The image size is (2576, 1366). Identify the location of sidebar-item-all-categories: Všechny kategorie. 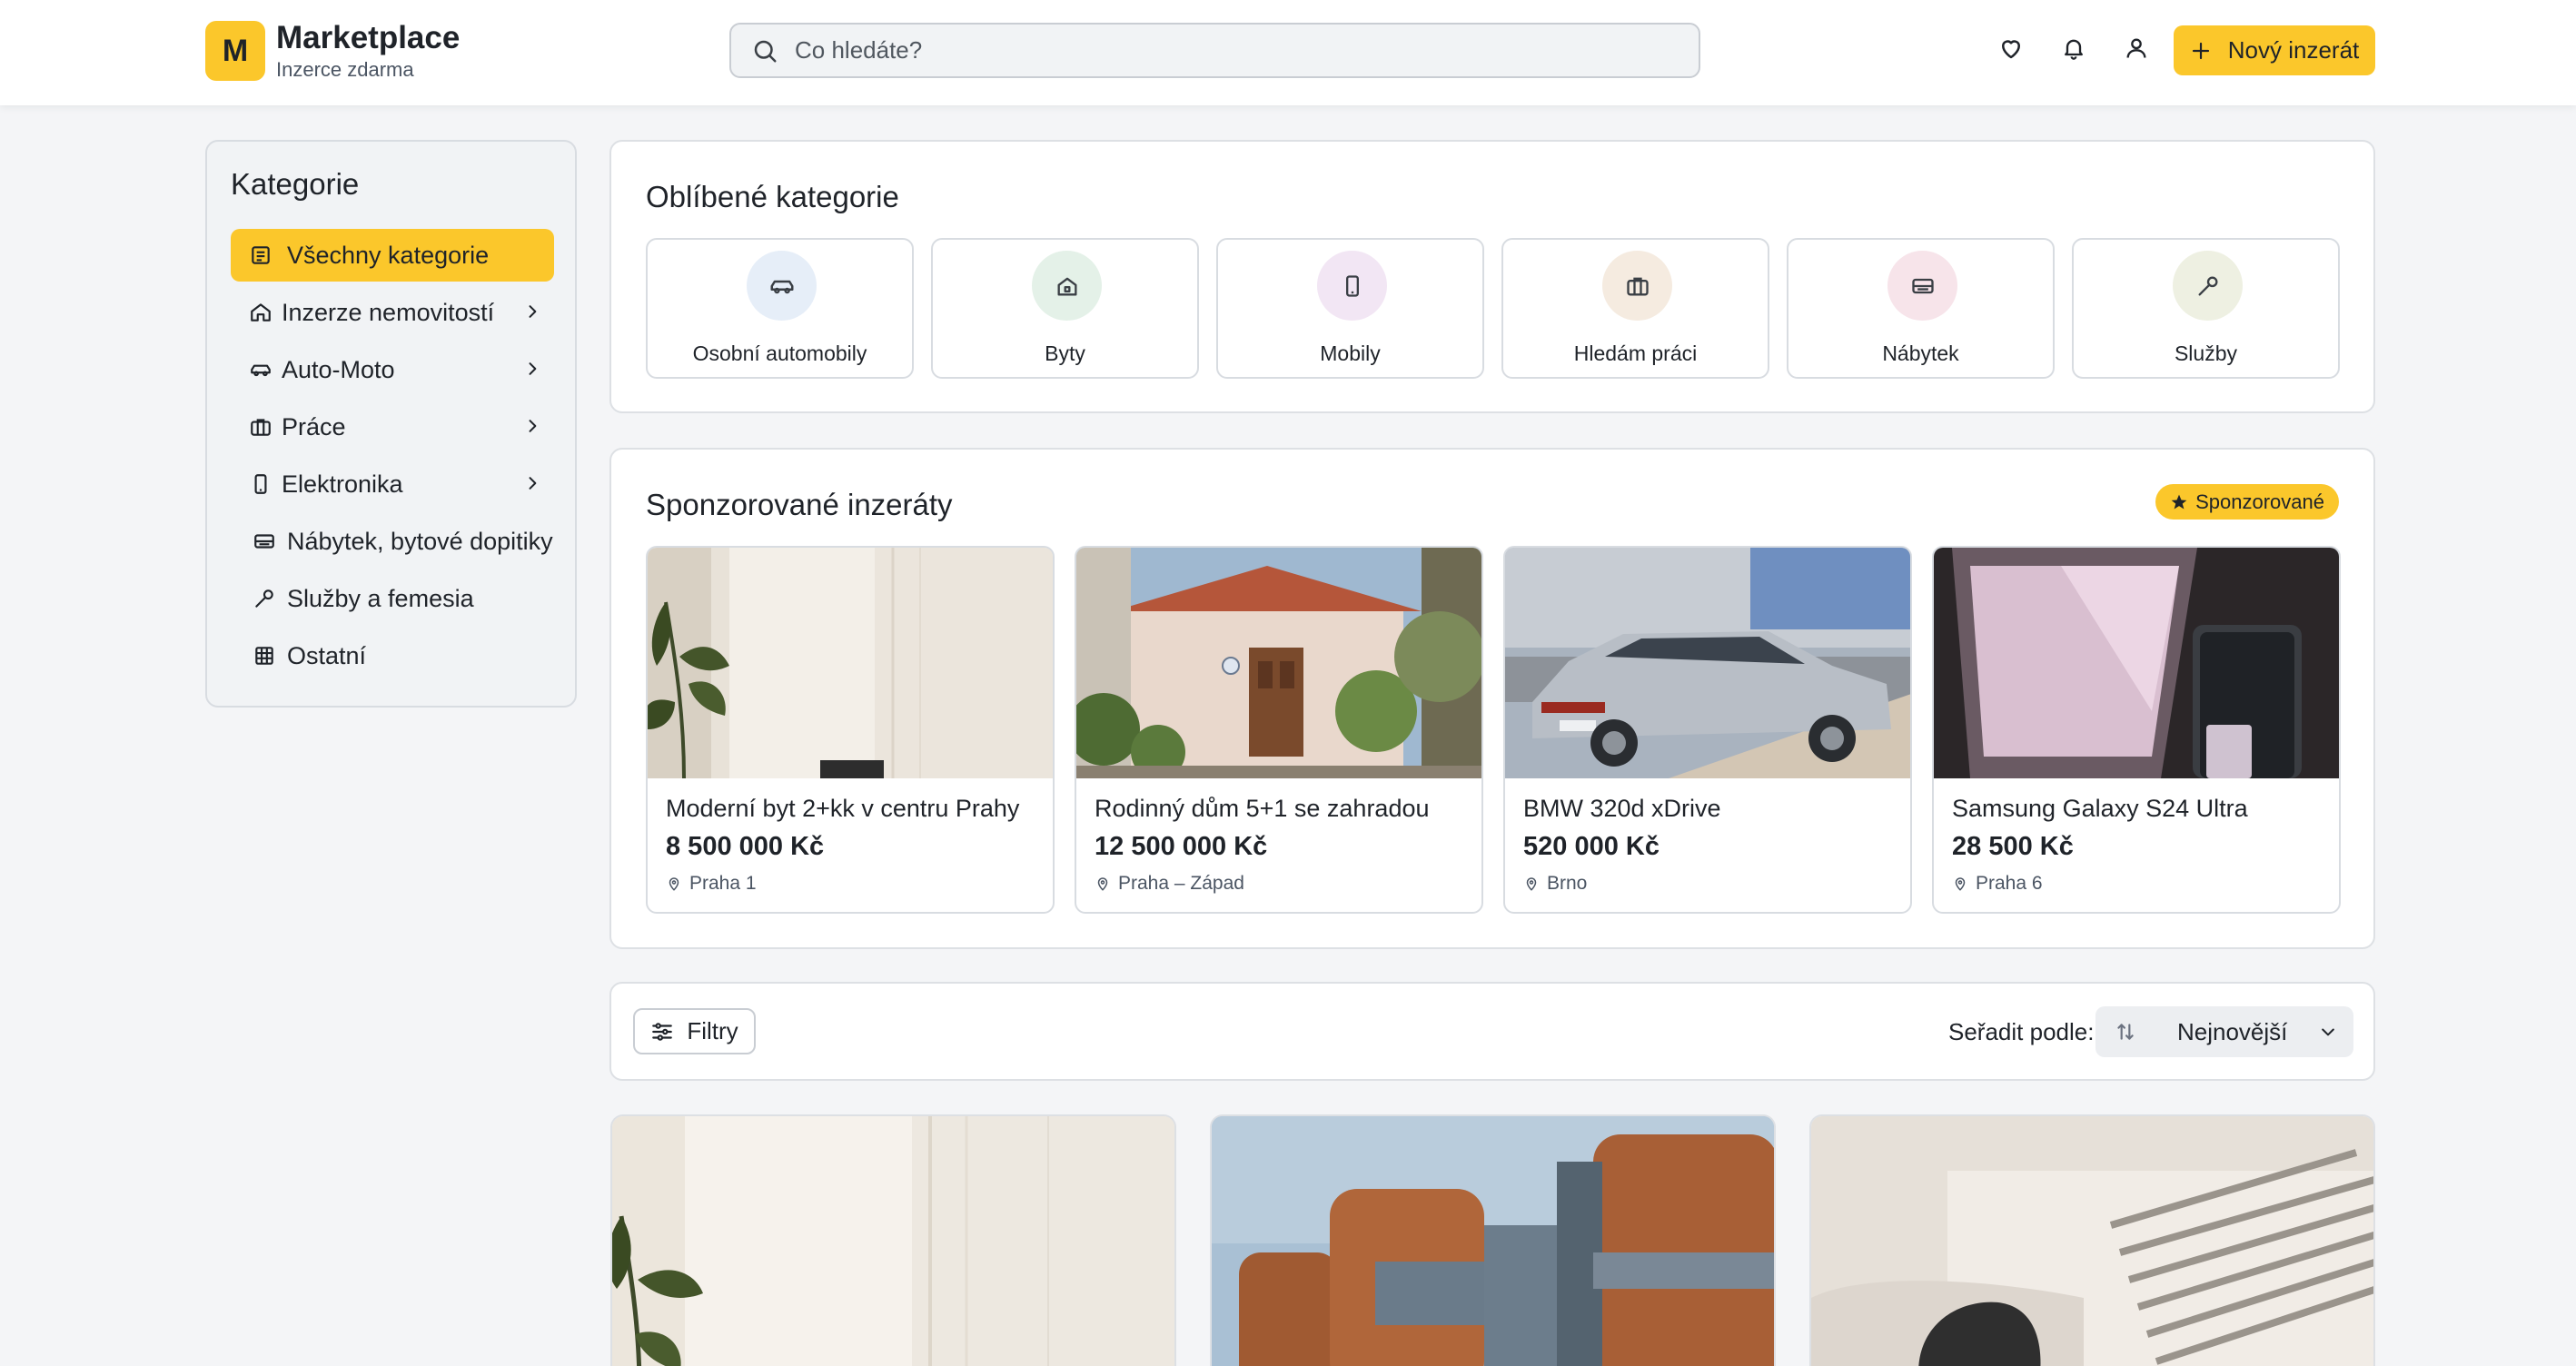
(392, 255).